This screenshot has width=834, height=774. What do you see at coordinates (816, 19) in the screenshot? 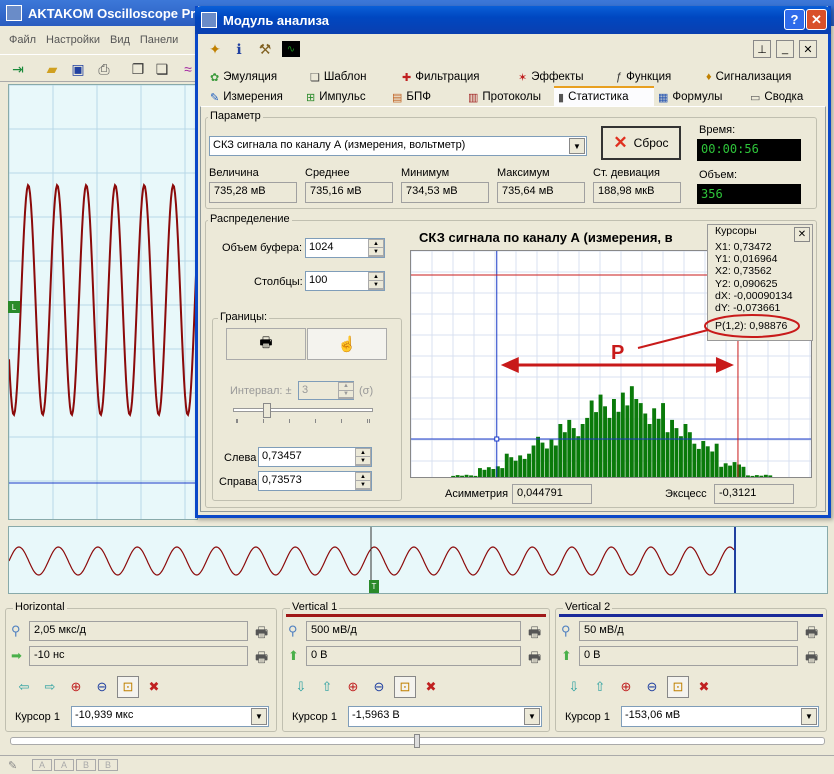
I see `close-window-button: ✕` at bounding box center [816, 19].